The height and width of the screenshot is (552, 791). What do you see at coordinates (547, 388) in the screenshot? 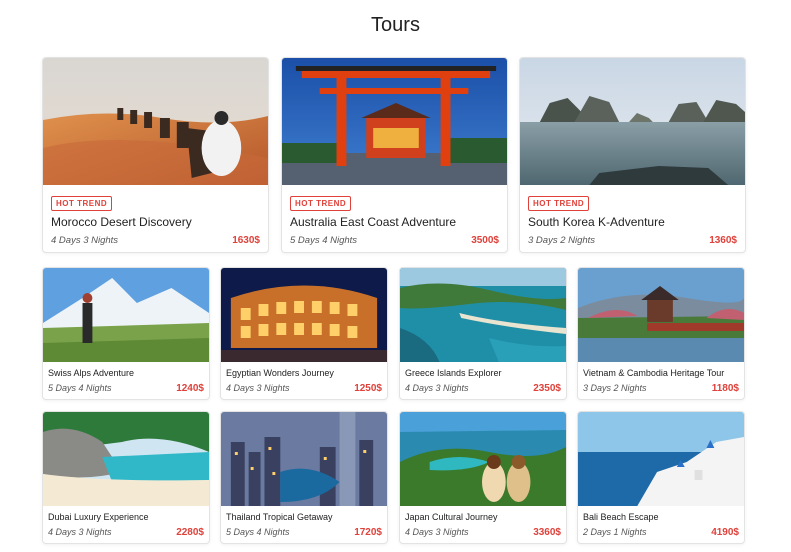
I see `tour-price: 2350$` at bounding box center [547, 388].